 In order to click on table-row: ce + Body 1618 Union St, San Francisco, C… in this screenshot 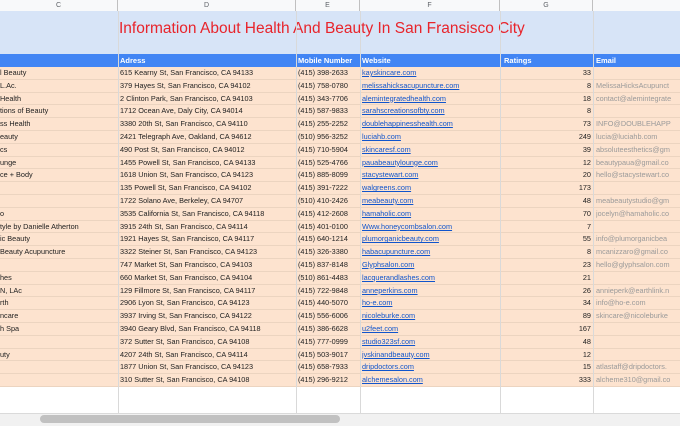, I will do `click(340, 176)`.